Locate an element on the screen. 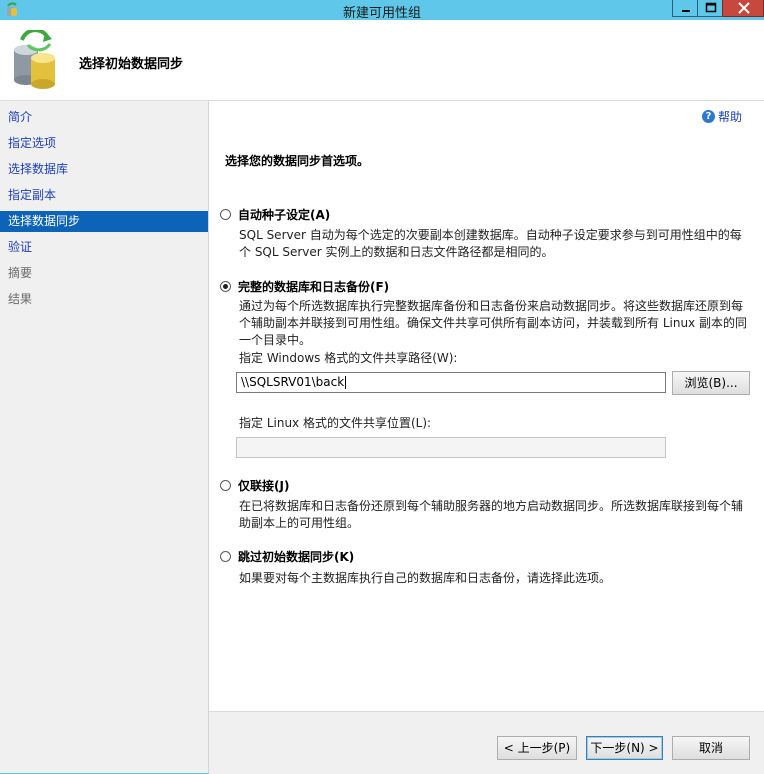 This screenshot has height=774, width=764. join-only-option: 仅联接(J) is located at coordinates (254, 485).